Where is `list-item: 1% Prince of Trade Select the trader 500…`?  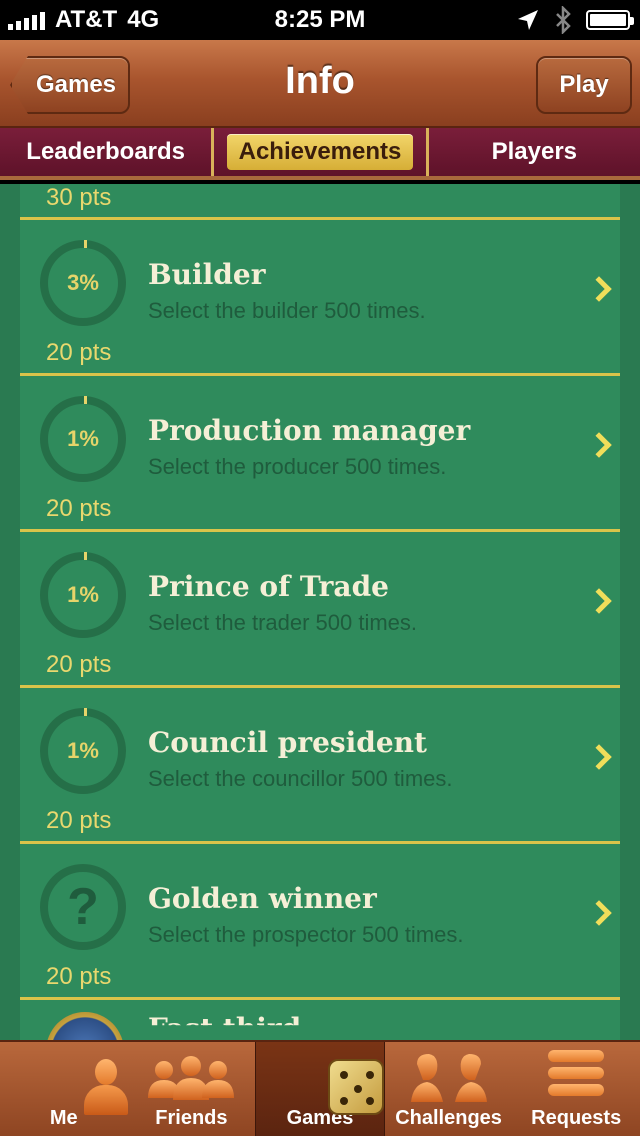
list-item: 1% Prince of Trade Select the trader 500… is located at coordinates (320, 610).